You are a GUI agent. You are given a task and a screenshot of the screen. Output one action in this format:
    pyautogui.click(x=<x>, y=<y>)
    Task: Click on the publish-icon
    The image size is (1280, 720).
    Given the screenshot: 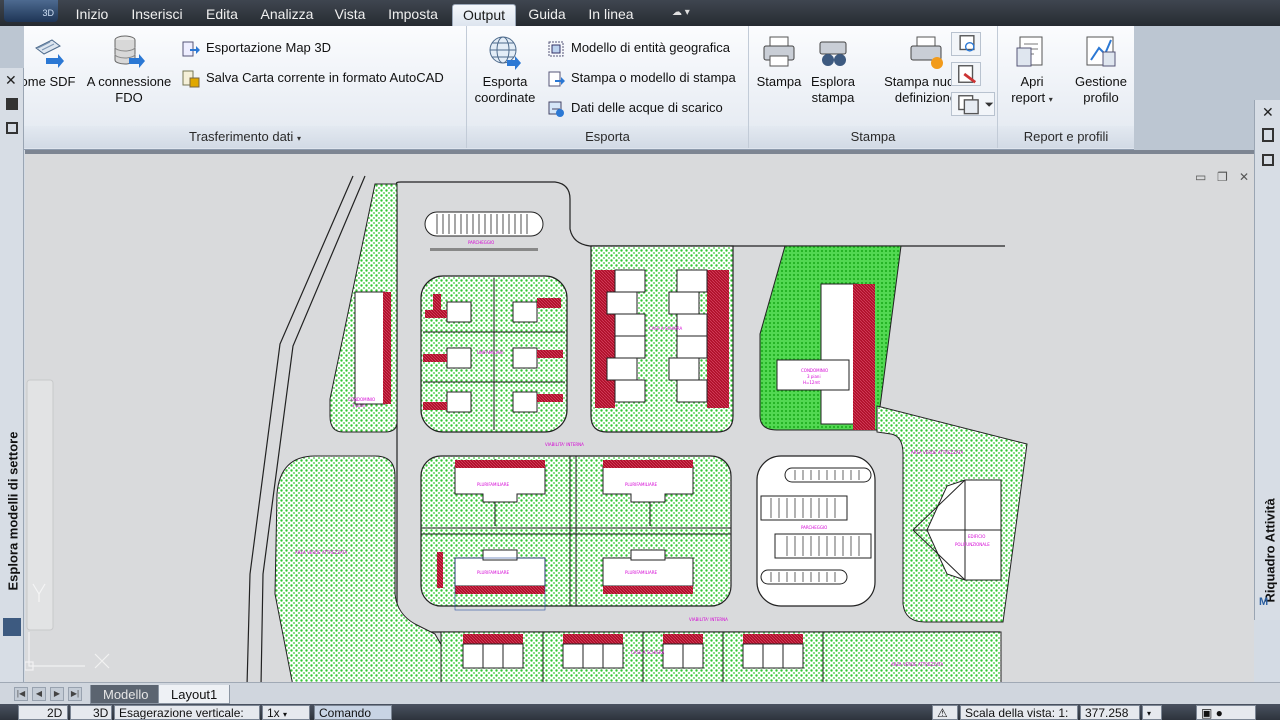 What is the action you would take?
    pyautogui.click(x=976, y=105)
    